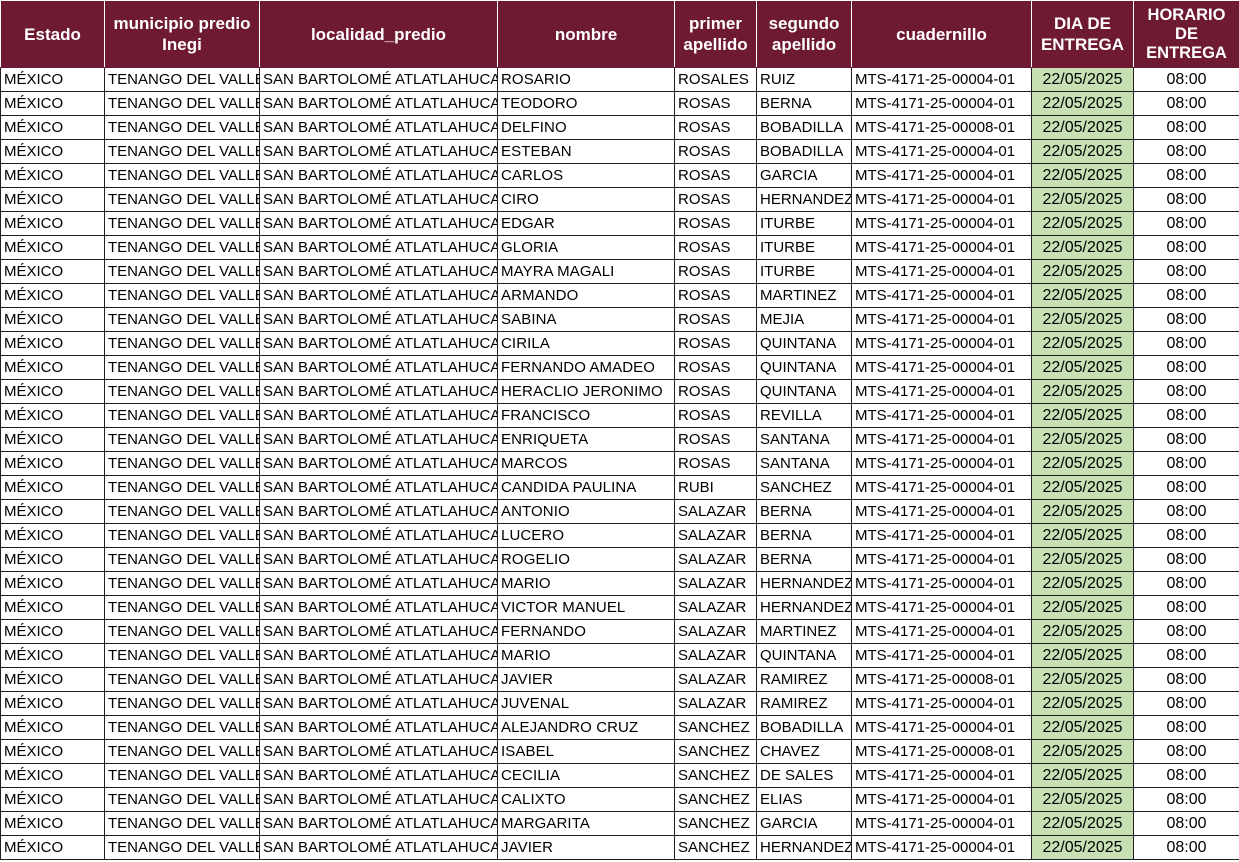 The height and width of the screenshot is (862, 1239). What do you see at coordinates (586, 823) in the screenshot?
I see `cell-nombre: MARGARITA` at bounding box center [586, 823].